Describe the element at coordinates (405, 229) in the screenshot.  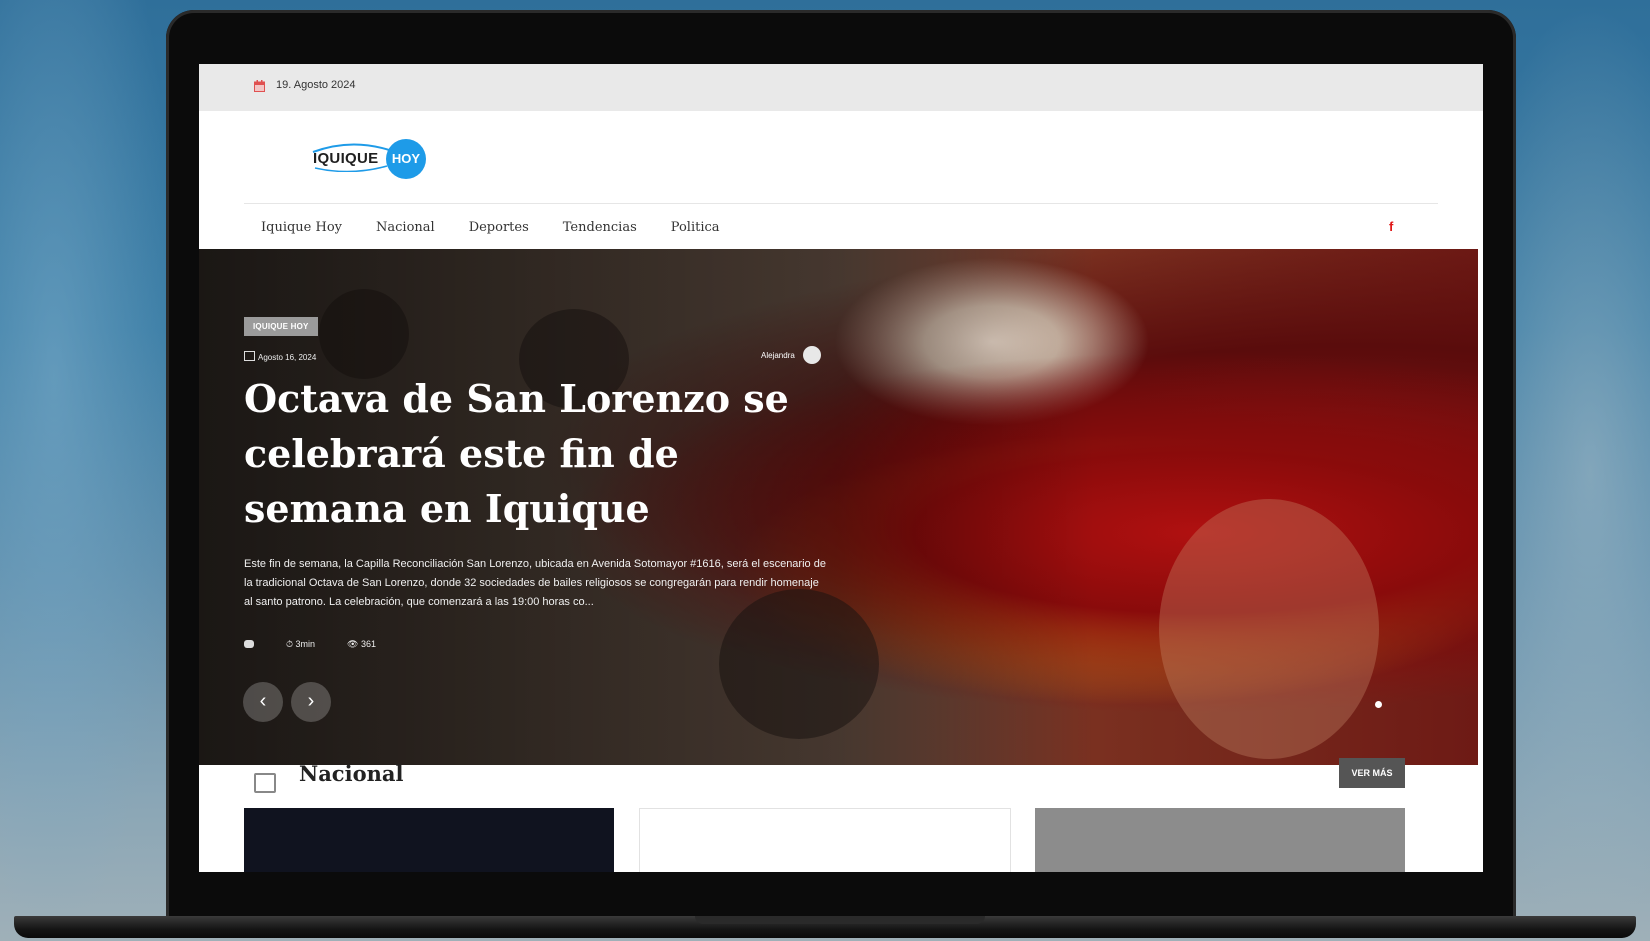
I see `nav-item-nacional: Nacional` at that location.